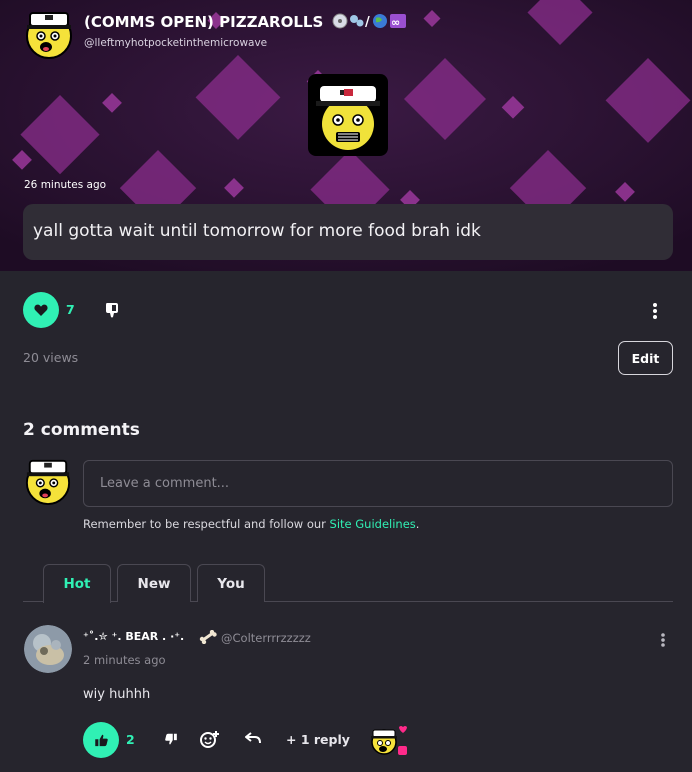 The height and width of the screenshot is (772, 692). I want to click on tab-new: New, so click(154, 583).